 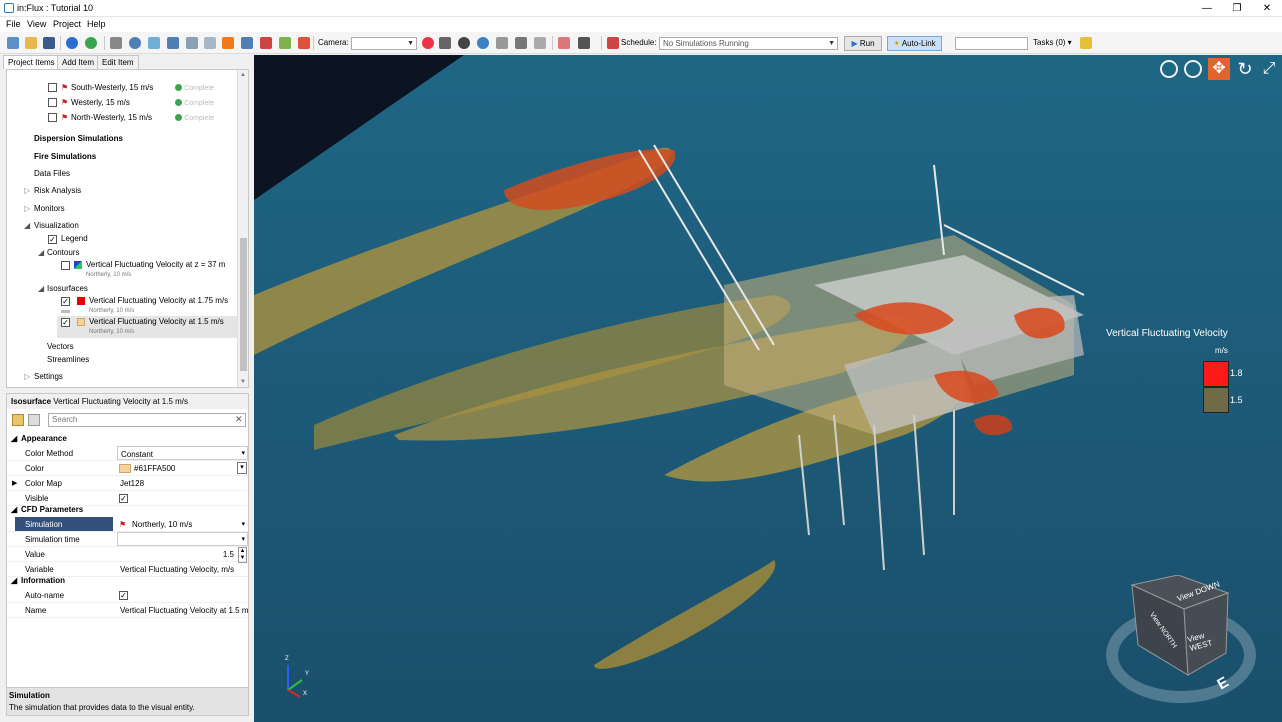 I want to click on sort-icon, so click(x=34, y=420).